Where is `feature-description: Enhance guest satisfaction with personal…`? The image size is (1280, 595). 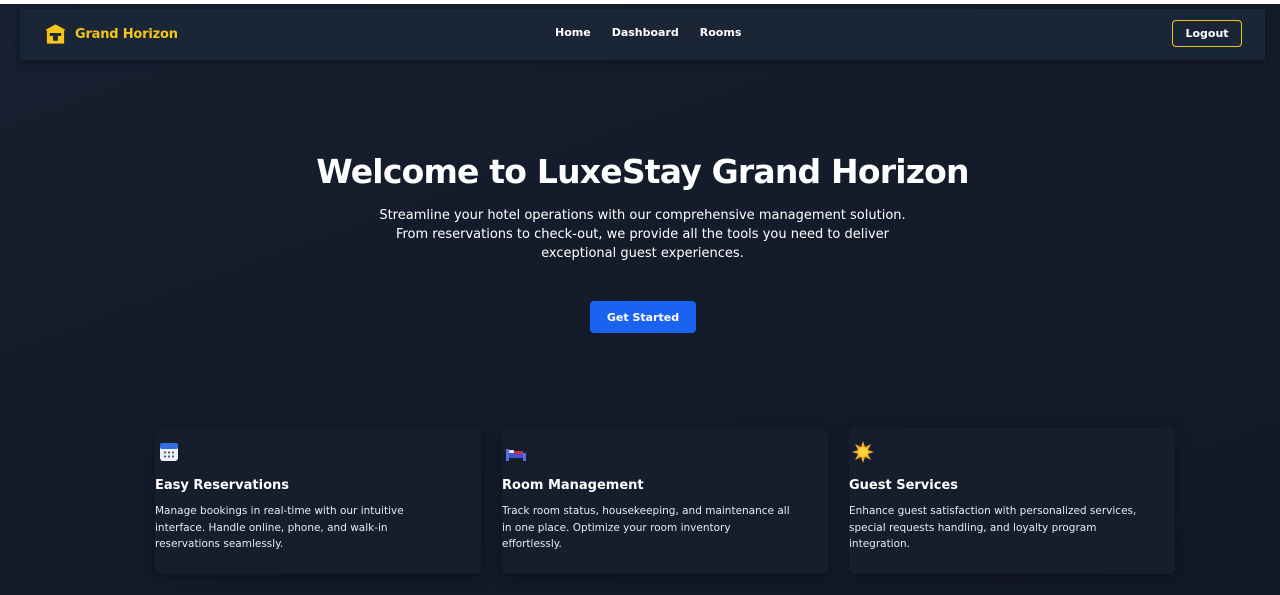 feature-description: Enhance guest satisfaction with personal… is located at coordinates (993, 527).